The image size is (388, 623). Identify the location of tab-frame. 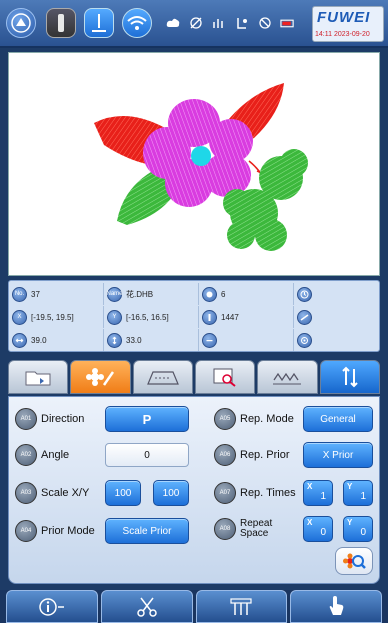
(162, 377).